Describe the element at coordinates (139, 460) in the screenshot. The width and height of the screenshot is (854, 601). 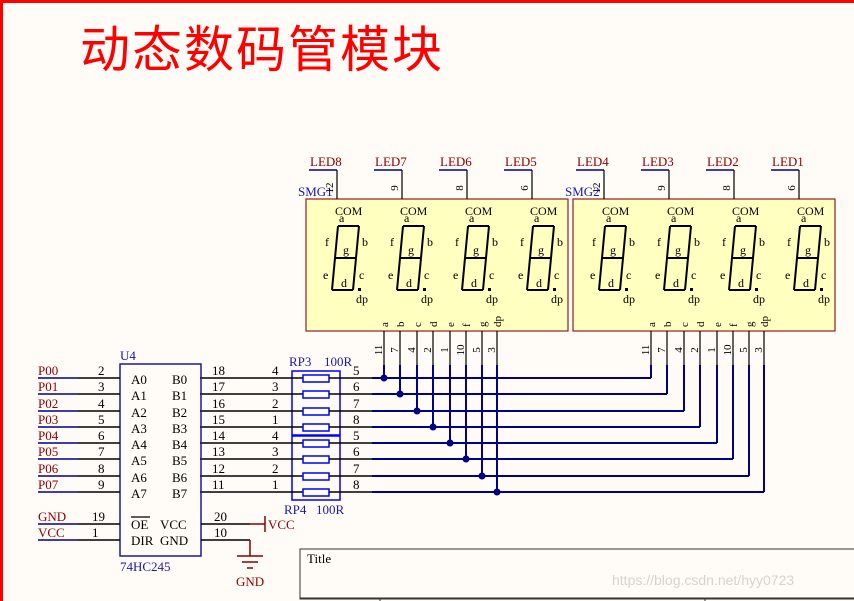
I see `ic-pin-name-a5: A5` at that location.